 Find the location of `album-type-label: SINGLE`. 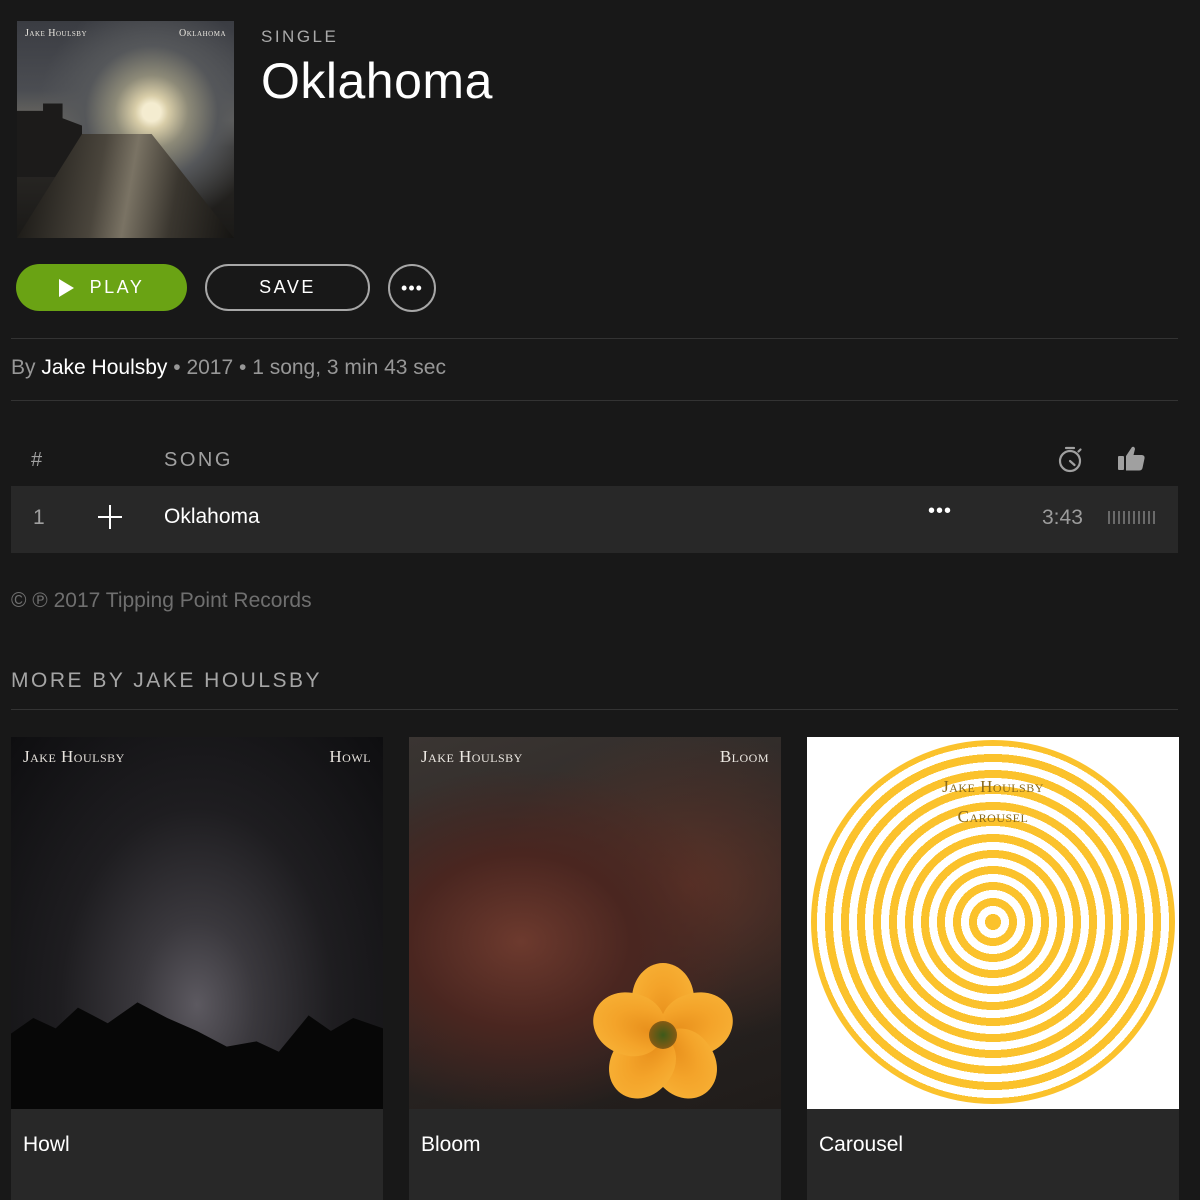

album-type-label: SINGLE is located at coordinates (300, 36).